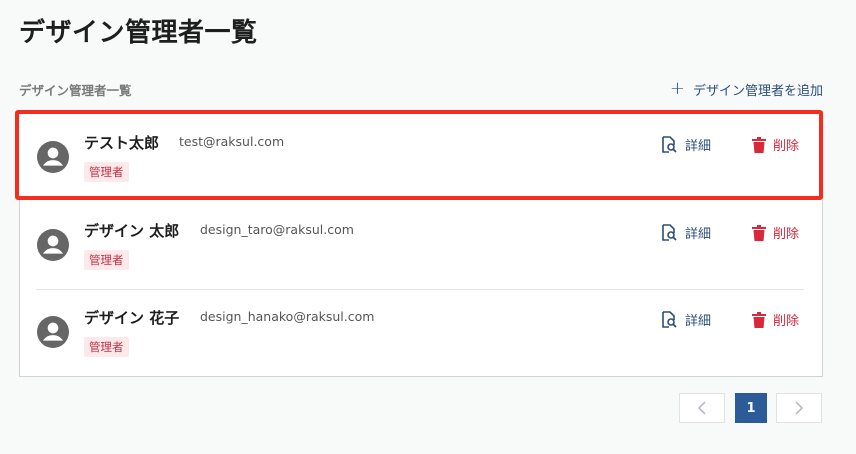 Image resolution: width=856 pixels, height=454 pixels. Describe the element at coordinates (421, 89) in the screenshot. I see `section-header: デザイン管理者一覧 + デザイン管理者を追加` at that location.